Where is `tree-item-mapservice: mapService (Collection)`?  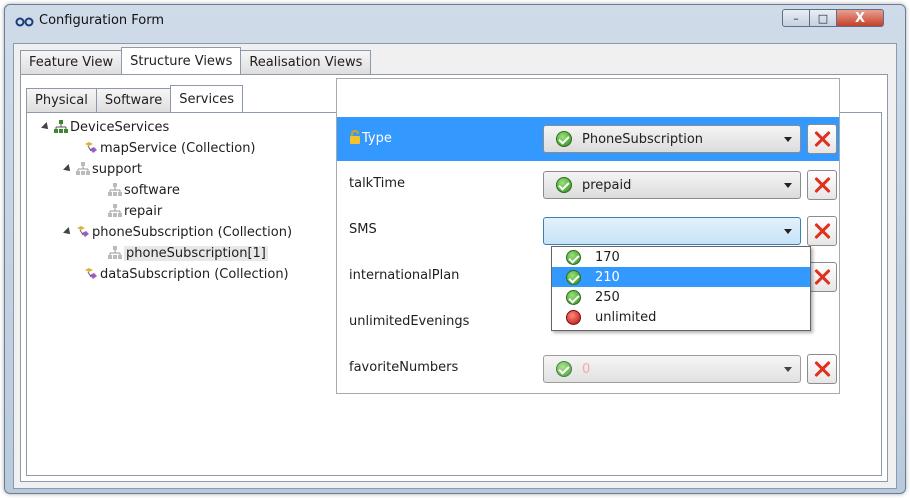
tree-item-mapservice: mapService (Collection) is located at coordinates (170, 148).